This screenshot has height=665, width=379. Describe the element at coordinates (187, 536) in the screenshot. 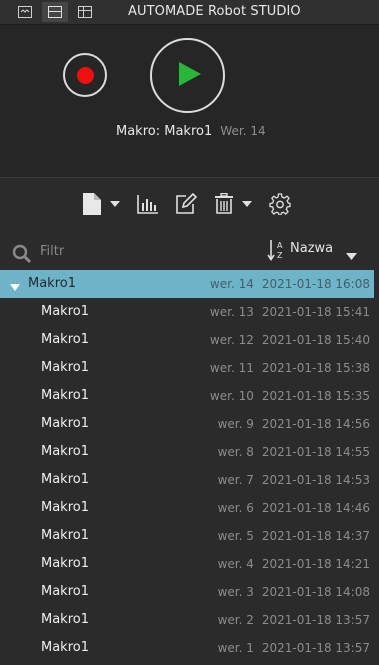

I see `version-row: Makro1 wer. 5 2021-01-18 14:37` at that location.